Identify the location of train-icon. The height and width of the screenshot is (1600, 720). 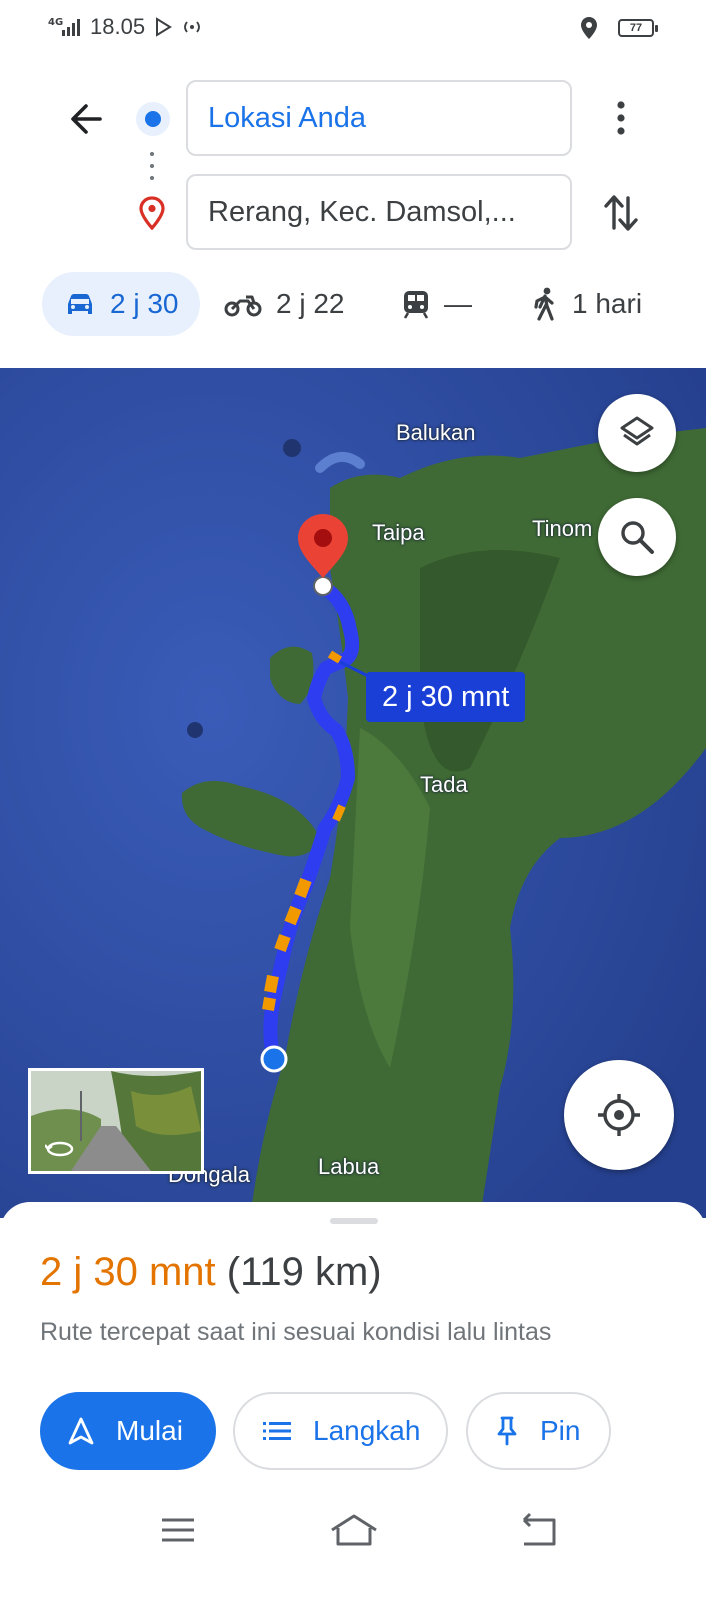
(416, 305).